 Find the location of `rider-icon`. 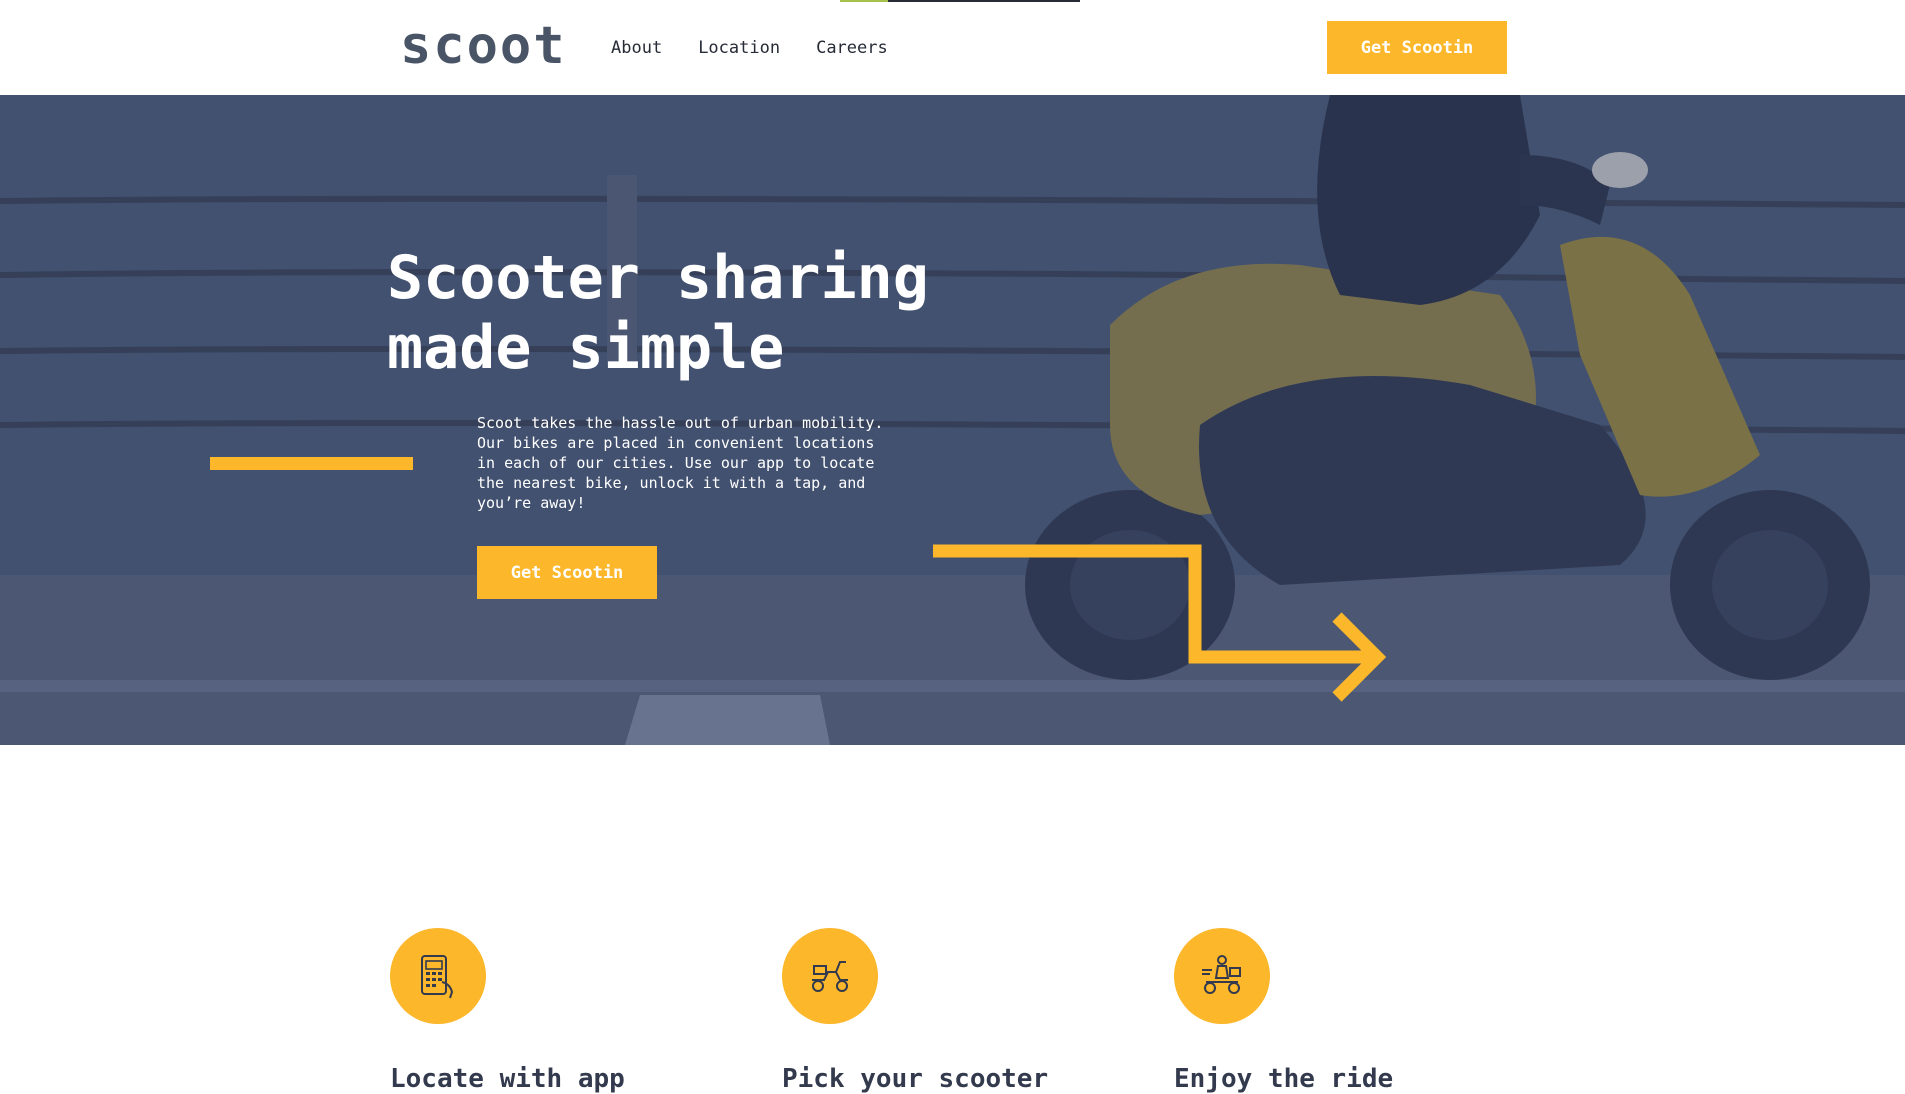

rider-icon is located at coordinates (1222, 976).